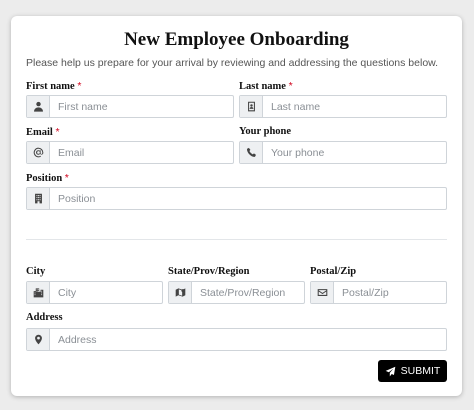 Image resolution: width=474 pixels, height=410 pixels. Describe the element at coordinates (390, 292) in the screenshot. I see `postal-input` at that location.